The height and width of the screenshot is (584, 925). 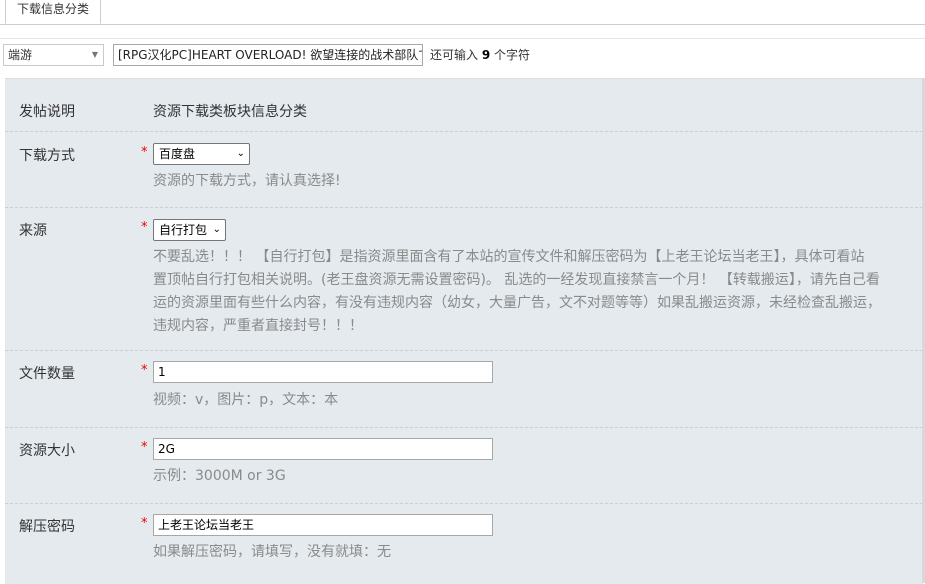 What do you see at coordinates (20, 55) in the screenshot?
I see `post-type-value: 端游` at bounding box center [20, 55].